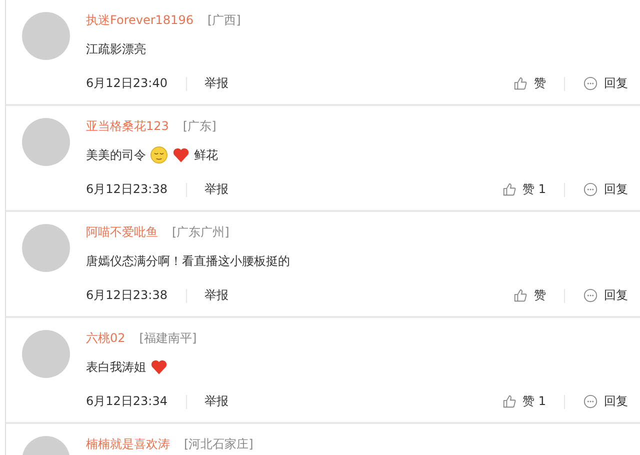  What do you see at coordinates (159, 155) in the screenshot?
I see `smiley-face-icon` at bounding box center [159, 155].